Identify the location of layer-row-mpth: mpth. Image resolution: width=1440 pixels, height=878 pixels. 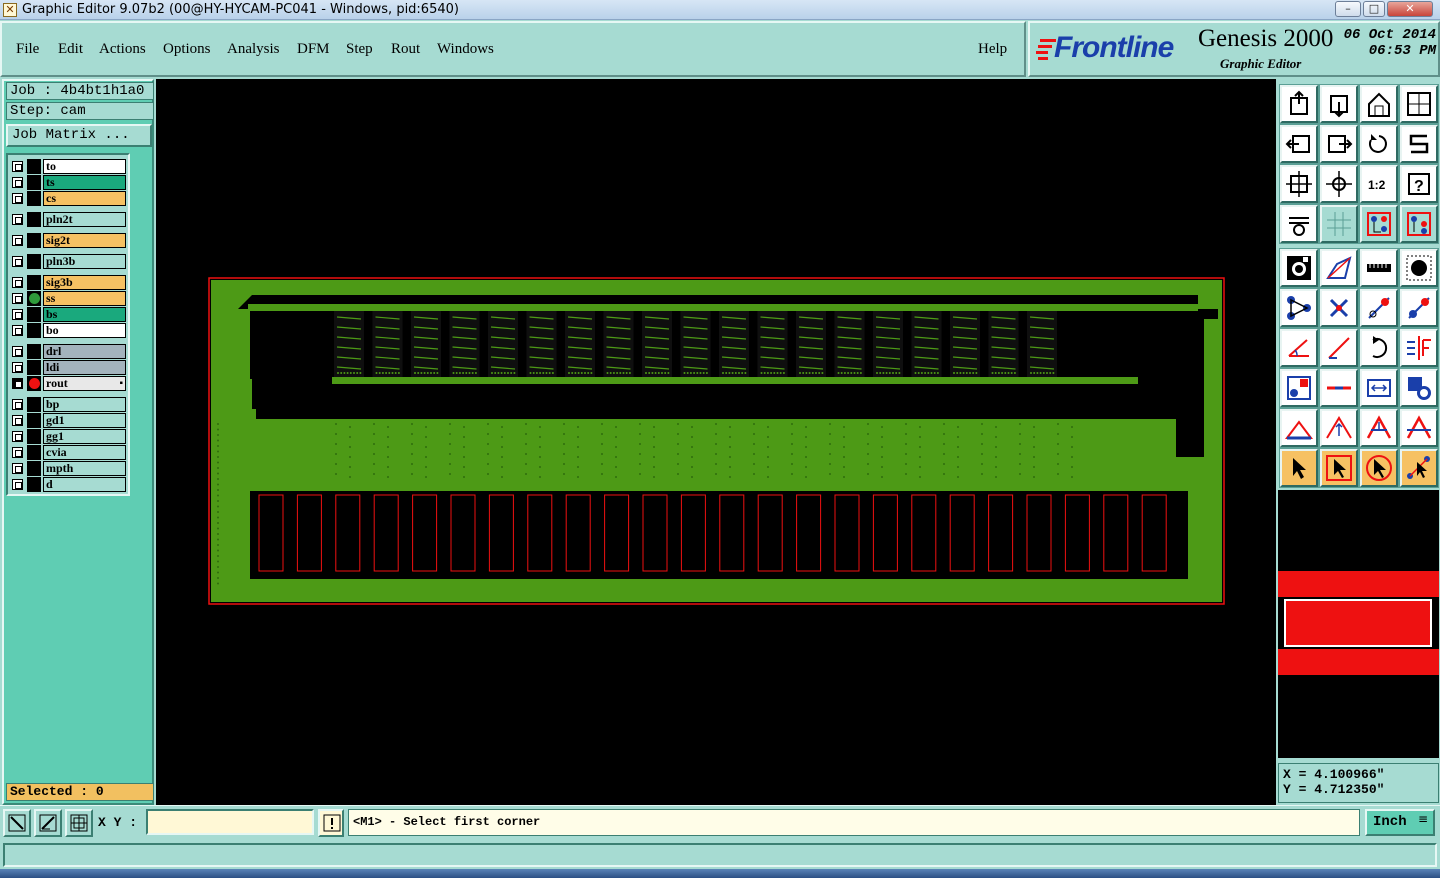
(69, 468).